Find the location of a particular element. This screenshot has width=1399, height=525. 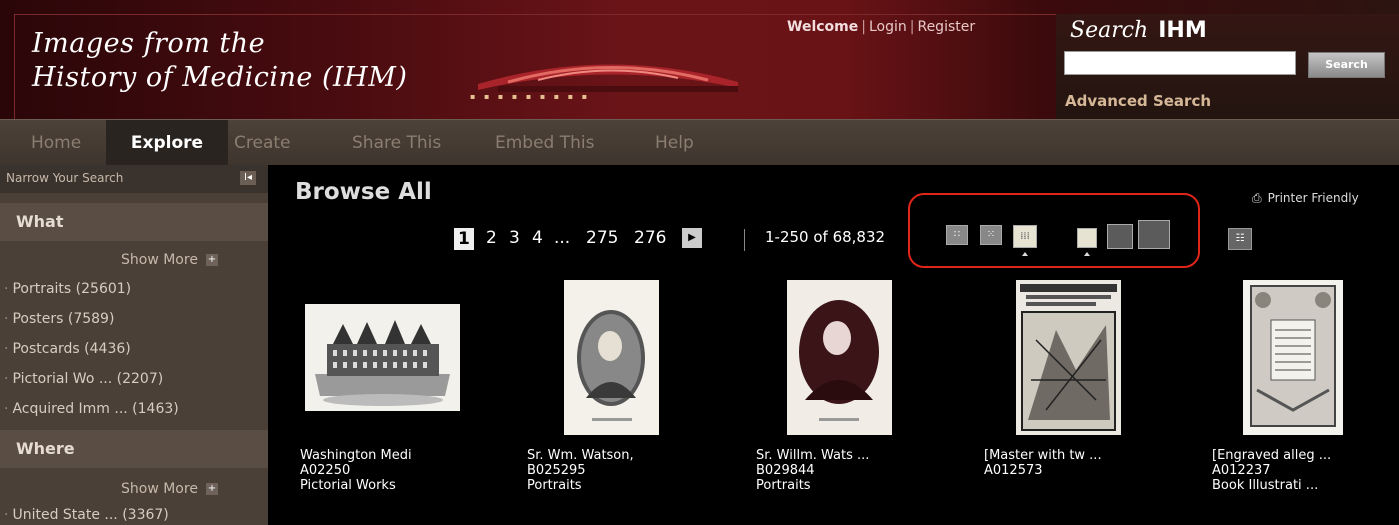

thumbnail-building is located at coordinates (382, 357).